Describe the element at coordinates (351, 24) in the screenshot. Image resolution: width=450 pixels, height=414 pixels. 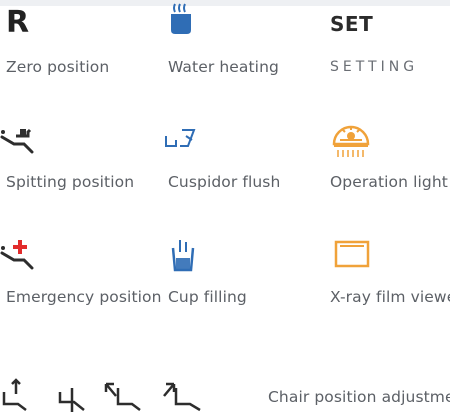
I see `setting-icon: SET` at that location.